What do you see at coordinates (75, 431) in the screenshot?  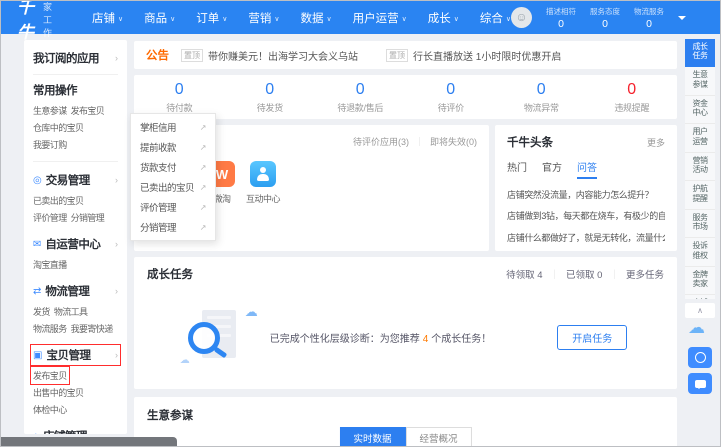 I see `sidebar-item-shop-manage: ⌂ 店铺管理 ›` at bounding box center [75, 431].